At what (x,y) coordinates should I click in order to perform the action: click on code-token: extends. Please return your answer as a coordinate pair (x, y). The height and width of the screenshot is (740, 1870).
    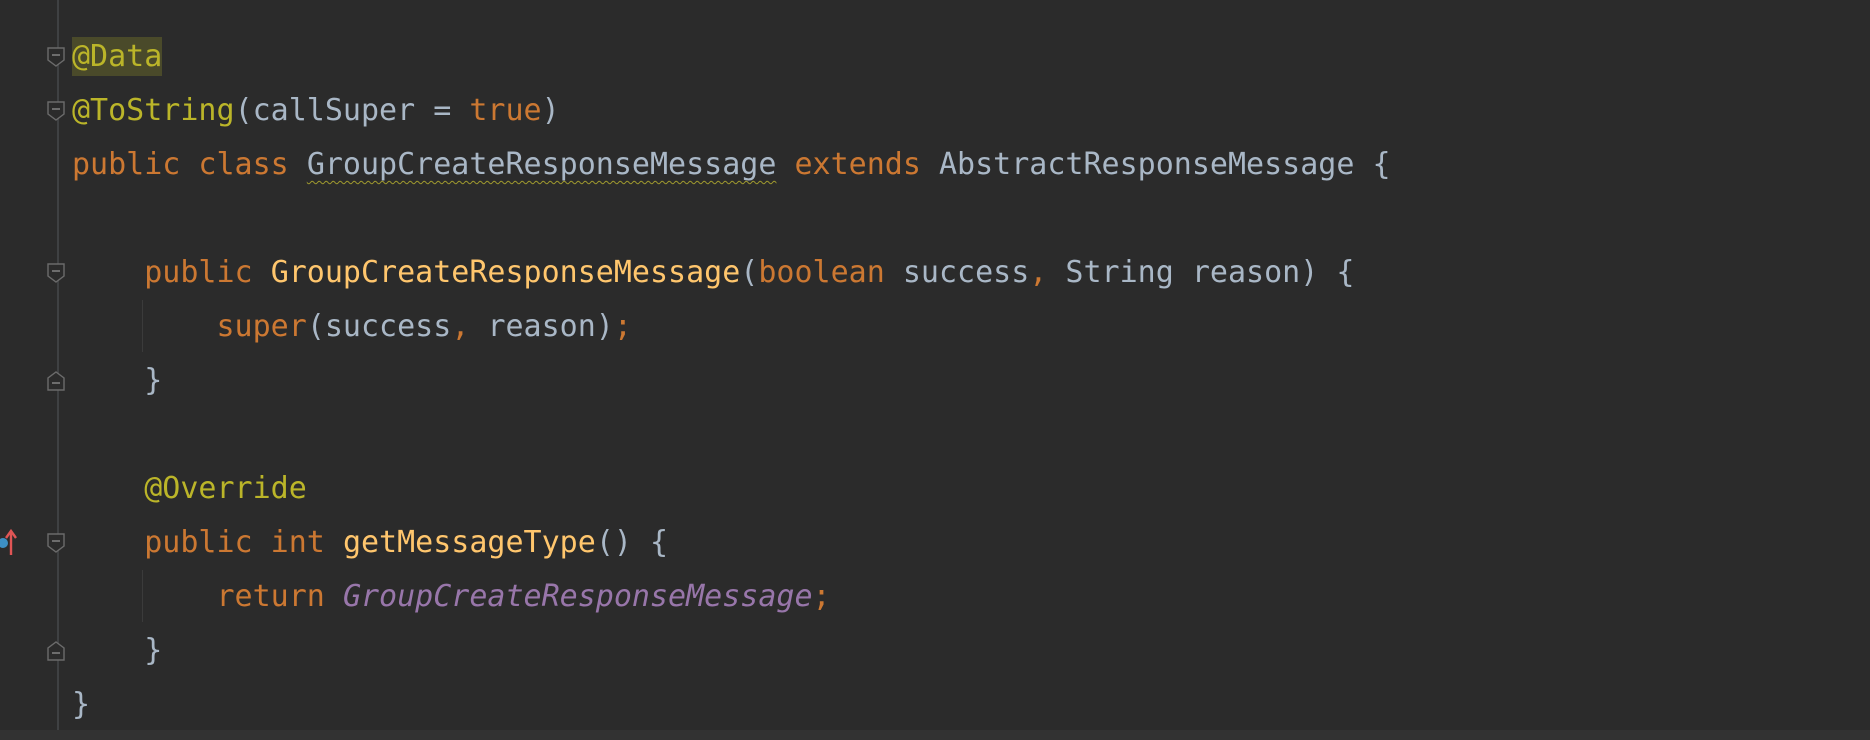
    Looking at the image, I should click on (857, 164).